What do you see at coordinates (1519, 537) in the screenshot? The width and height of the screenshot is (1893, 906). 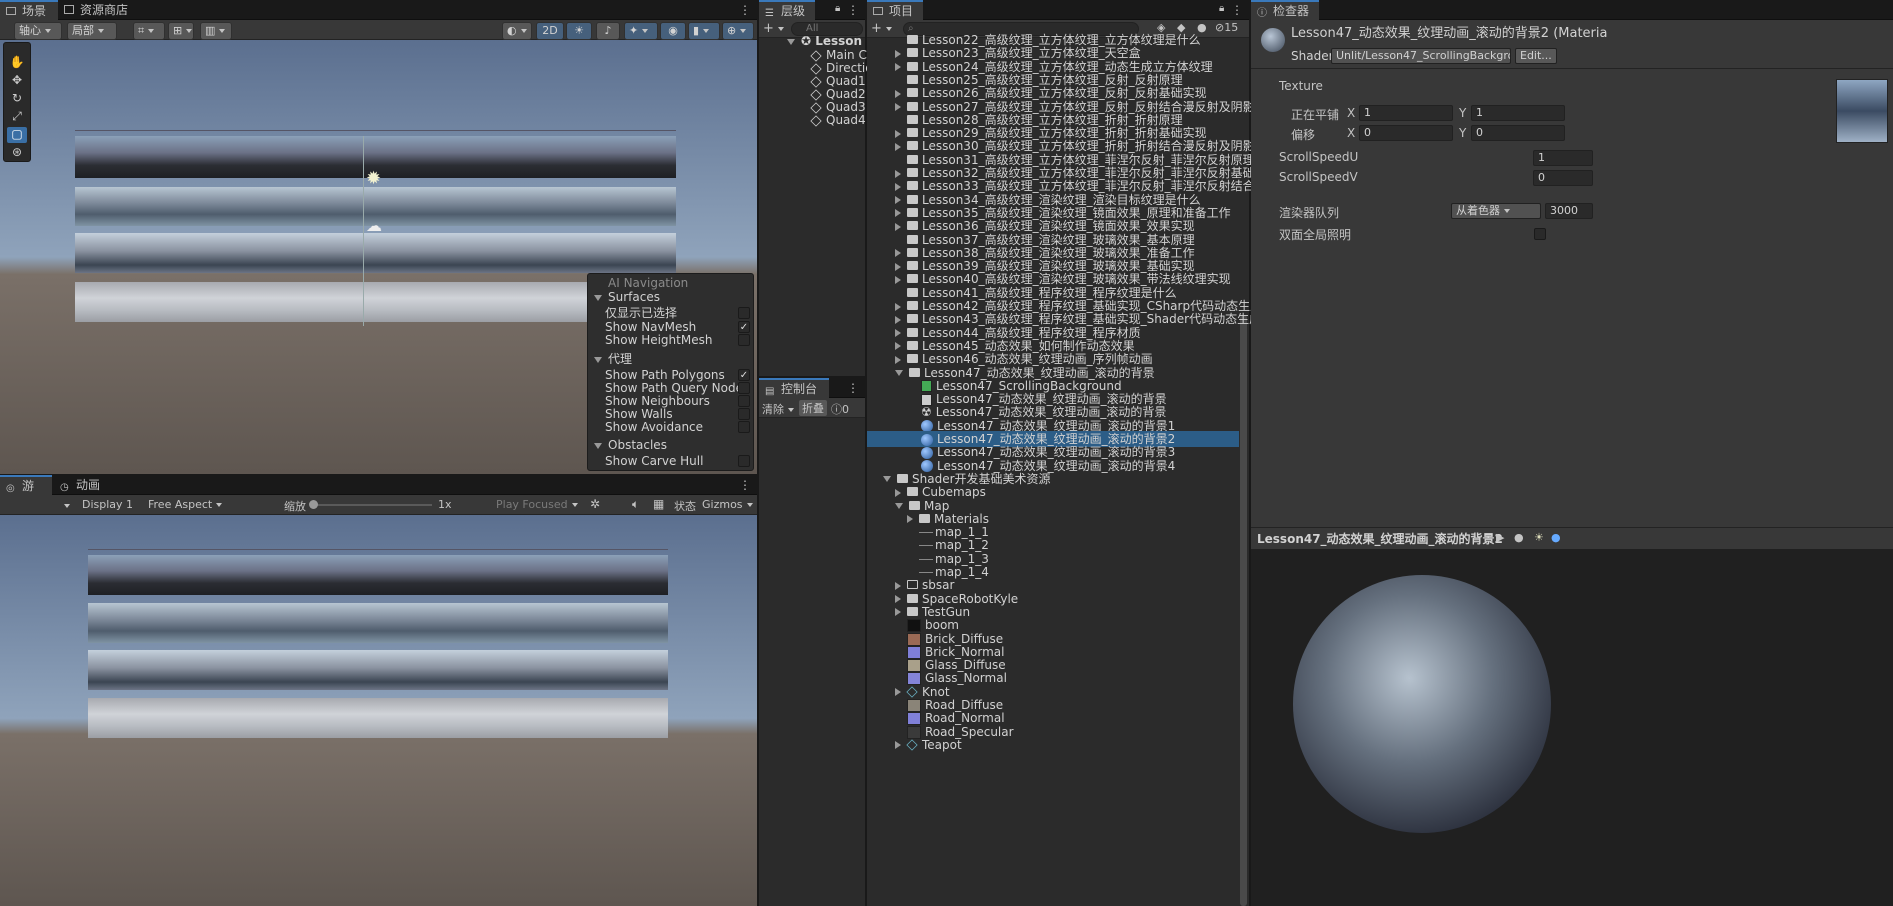 I see `sphere-preview-icon: ●` at bounding box center [1519, 537].